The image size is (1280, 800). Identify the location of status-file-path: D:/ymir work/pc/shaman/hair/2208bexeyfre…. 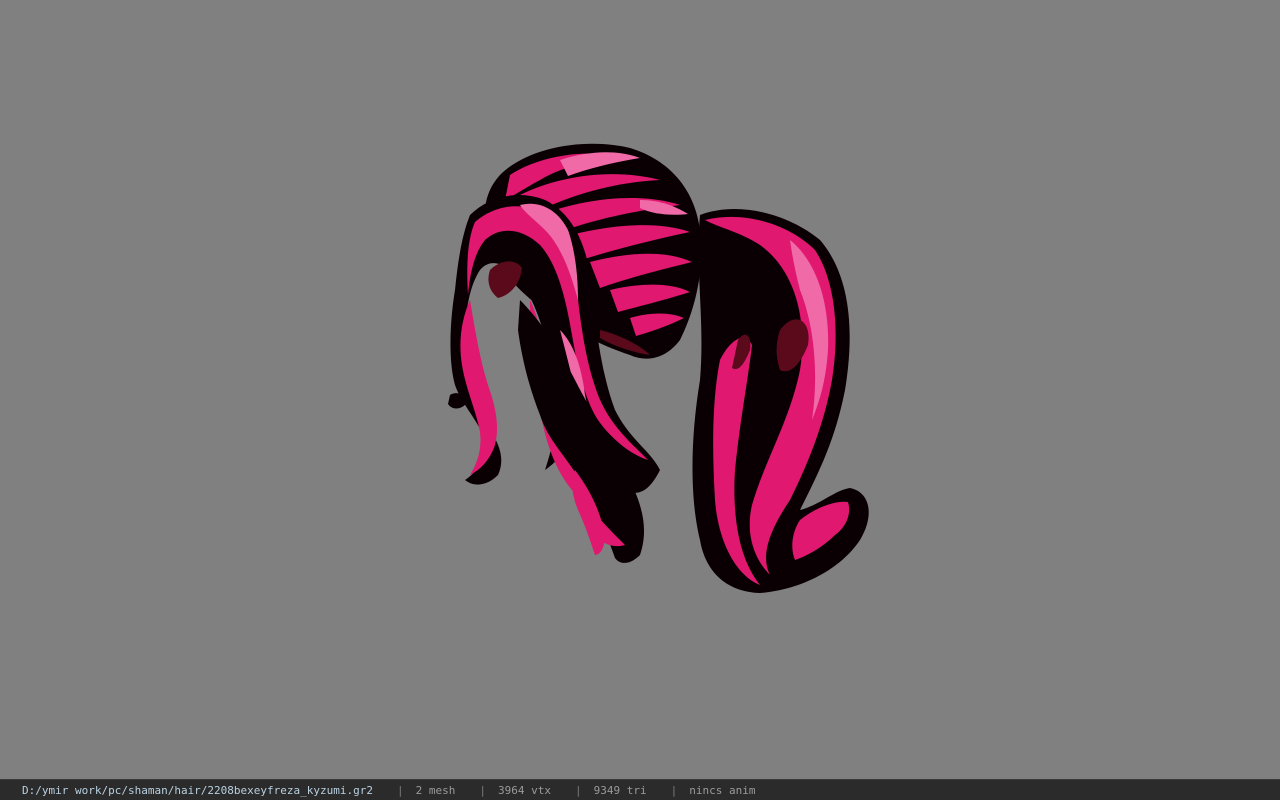
(197, 790).